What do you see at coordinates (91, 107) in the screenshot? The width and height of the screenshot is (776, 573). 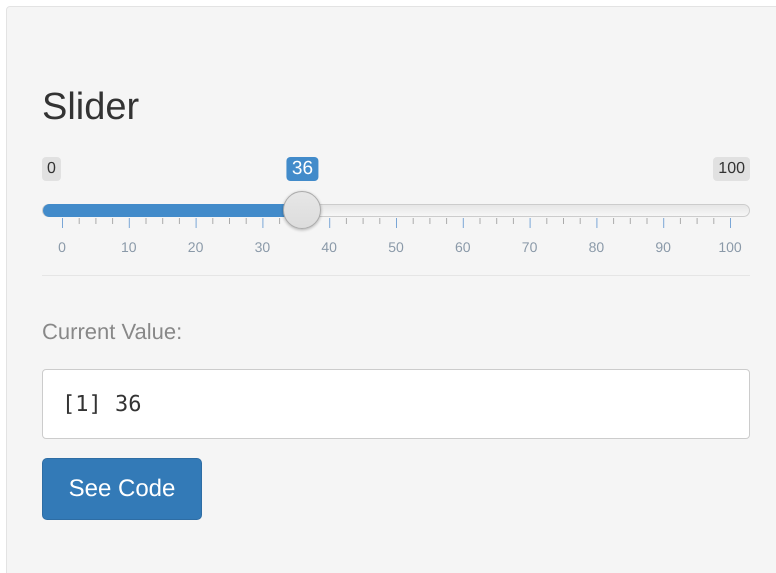 I see `page-title: Slider` at bounding box center [91, 107].